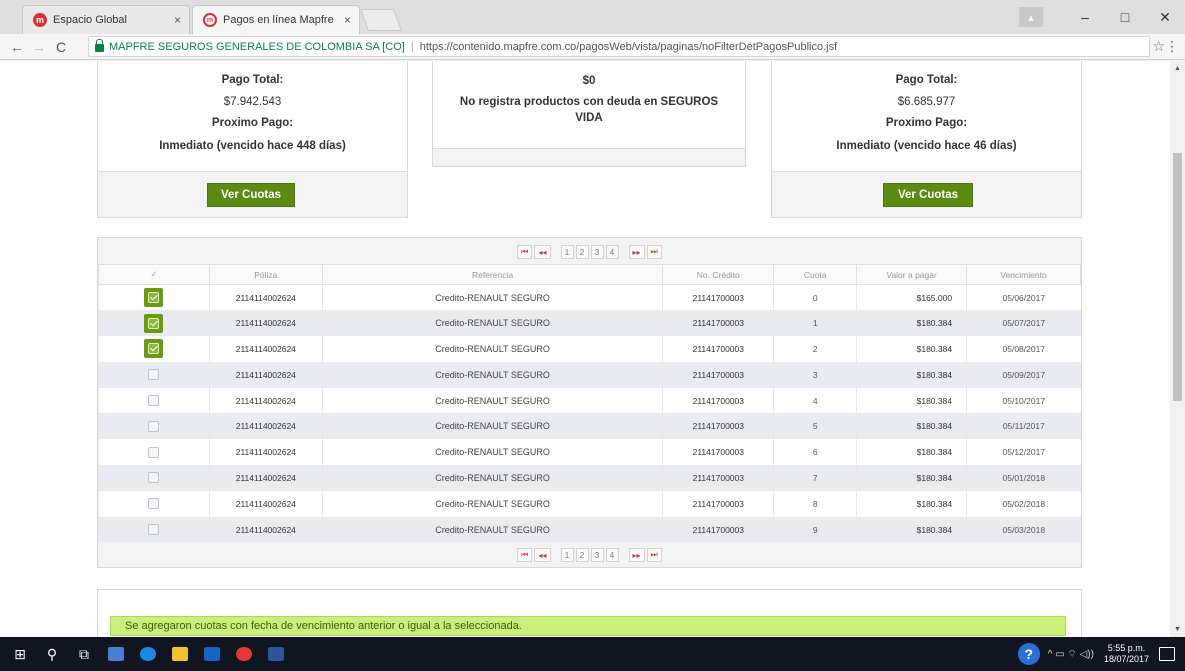 This screenshot has height=671, width=1185. What do you see at coordinates (99, 45) in the screenshot?
I see `lock-icon` at bounding box center [99, 45].